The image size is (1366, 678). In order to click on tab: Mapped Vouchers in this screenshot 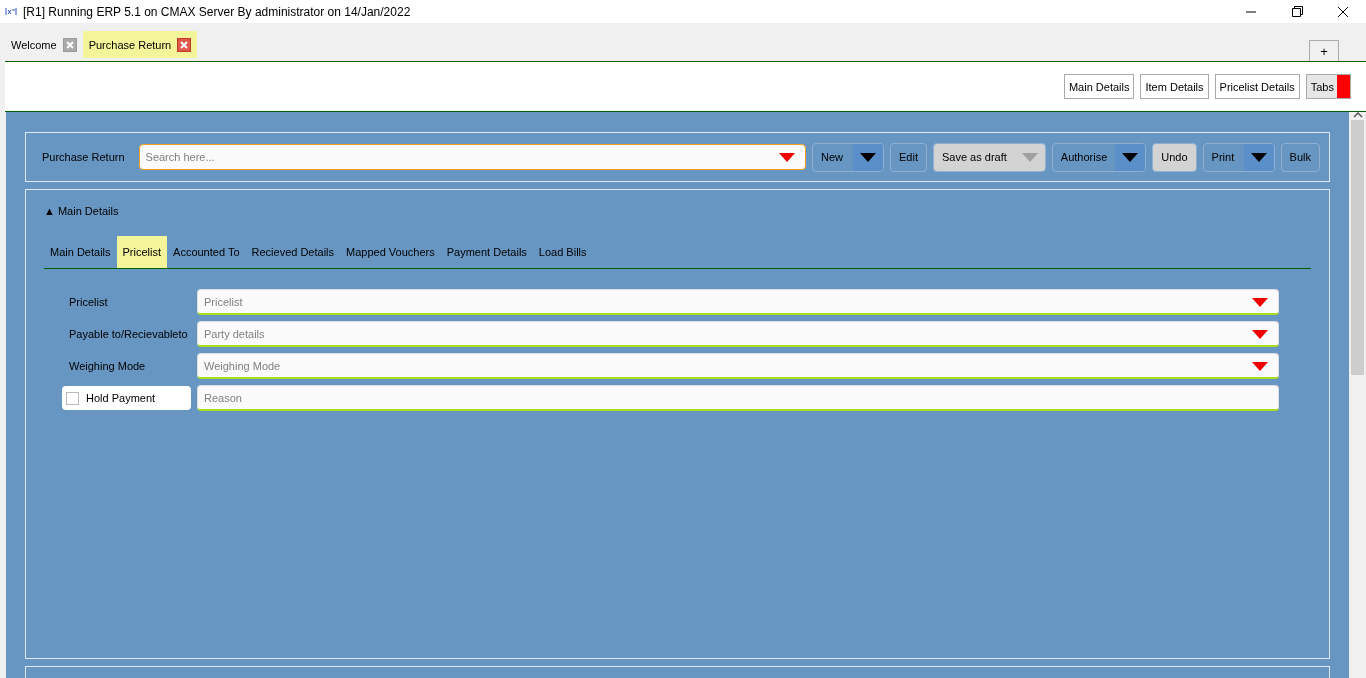, I will do `click(390, 252)`.